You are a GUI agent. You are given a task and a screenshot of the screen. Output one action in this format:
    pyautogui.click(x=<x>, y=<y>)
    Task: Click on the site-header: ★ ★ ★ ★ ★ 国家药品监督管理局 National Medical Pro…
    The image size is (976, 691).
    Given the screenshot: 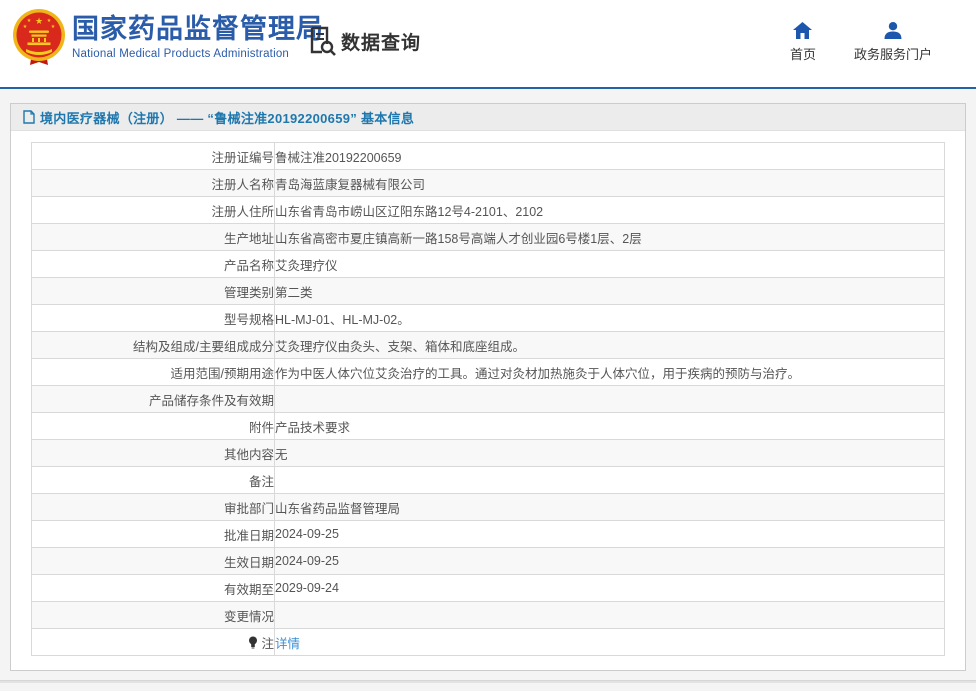 What is the action you would take?
    pyautogui.click(x=488, y=43)
    